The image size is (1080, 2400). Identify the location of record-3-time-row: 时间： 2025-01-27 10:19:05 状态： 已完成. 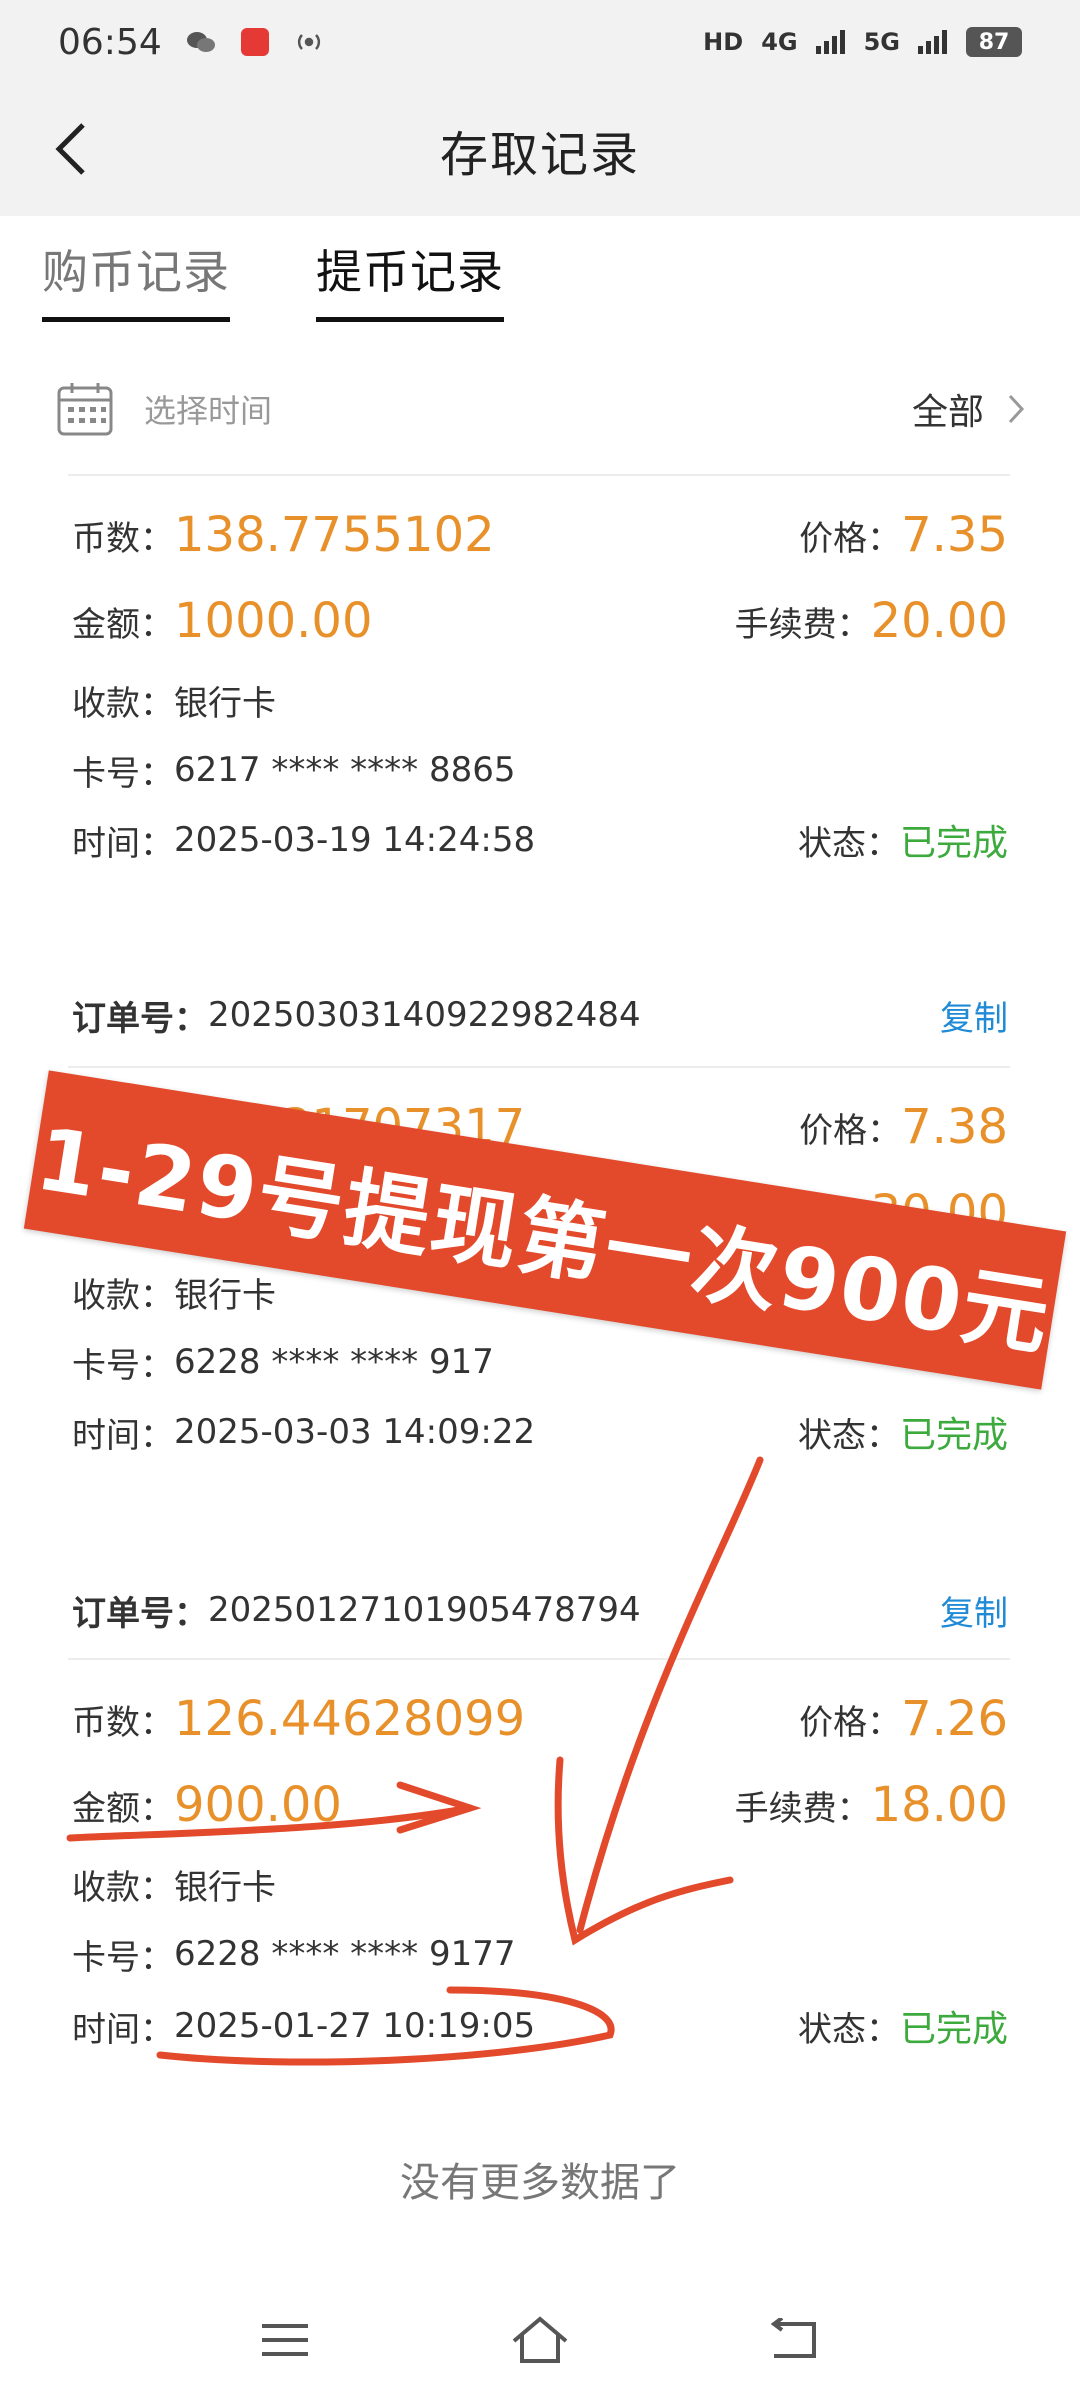
(540, 2026).